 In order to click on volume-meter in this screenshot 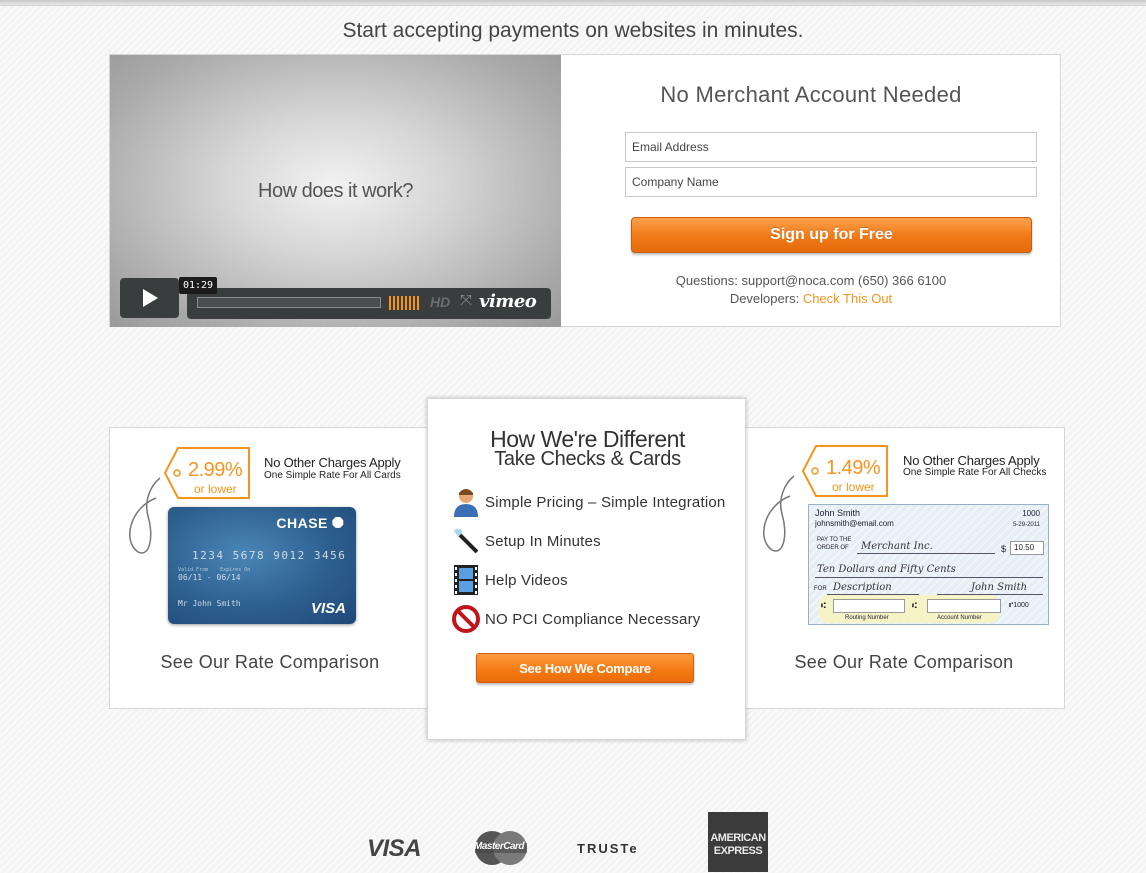, I will do `click(405, 303)`.